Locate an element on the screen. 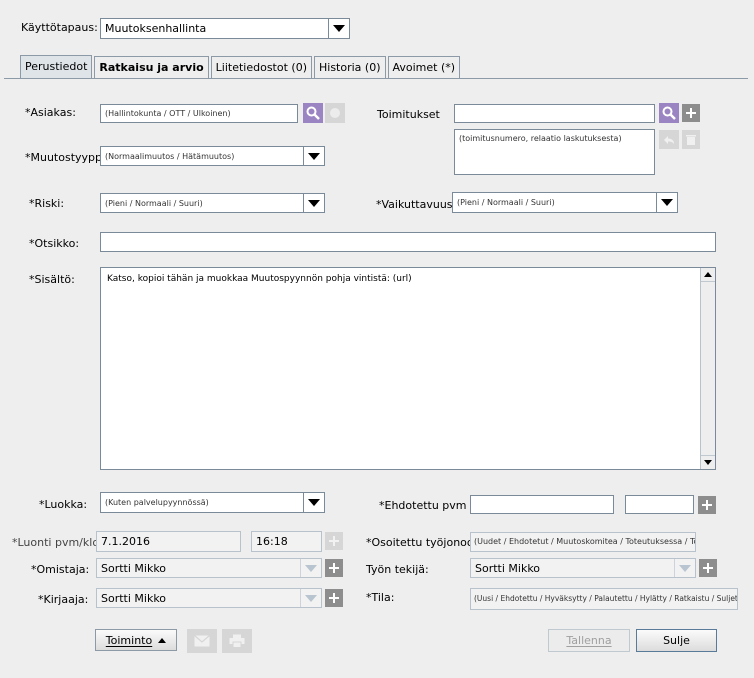 This screenshot has width=754, height=678. toimitukset-input is located at coordinates (554, 113).